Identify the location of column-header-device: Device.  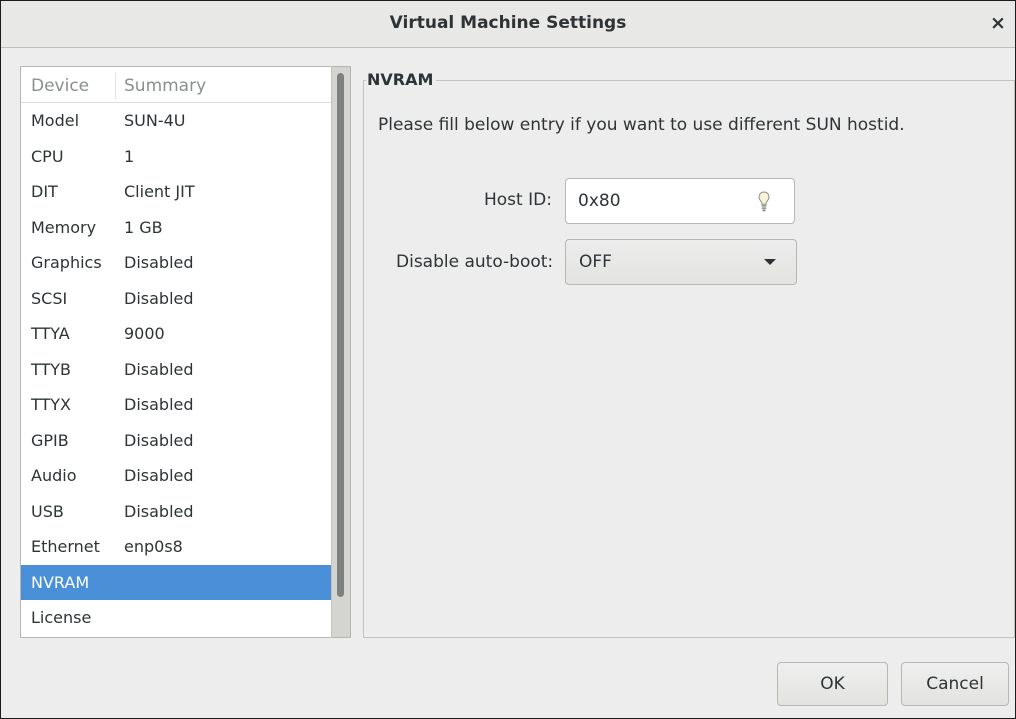
(60, 86).